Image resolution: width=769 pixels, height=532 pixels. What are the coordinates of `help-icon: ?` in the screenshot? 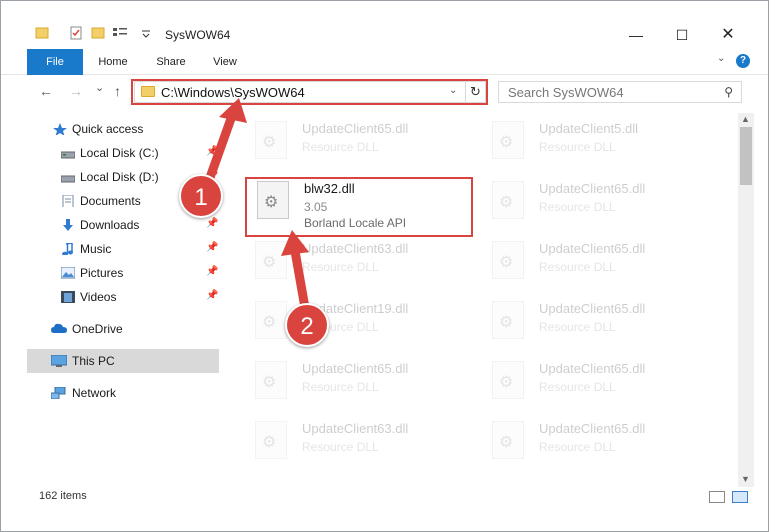 It's located at (743, 61).